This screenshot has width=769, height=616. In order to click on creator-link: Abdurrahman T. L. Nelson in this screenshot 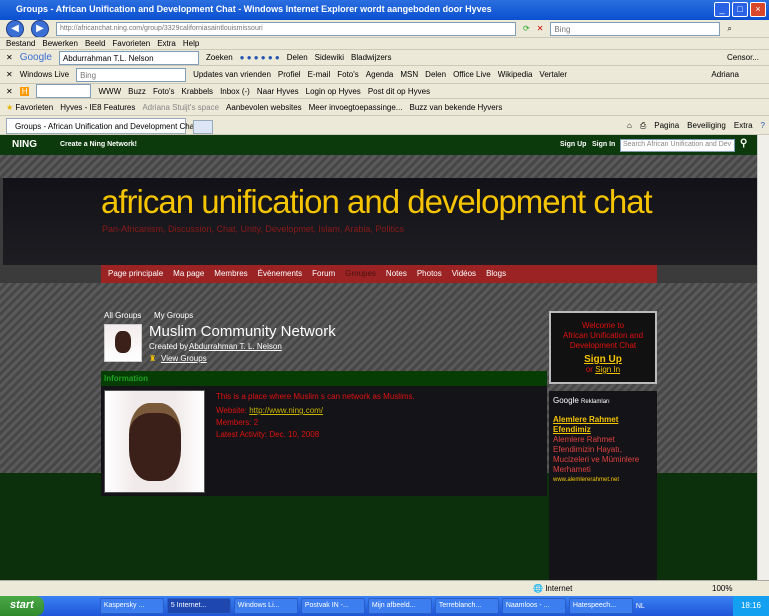, I will do `click(235, 346)`.